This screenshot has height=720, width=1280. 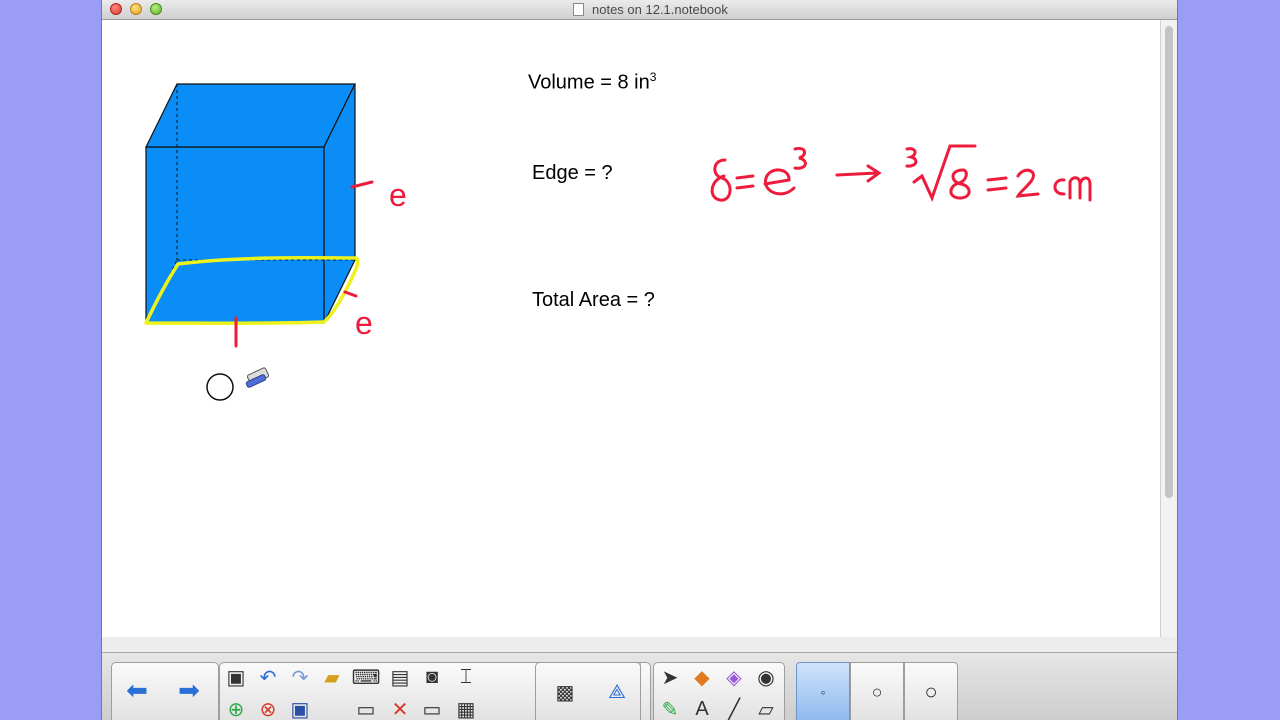 I want to click on screen-shade-icon: ▭, so click(x=366, y=708).